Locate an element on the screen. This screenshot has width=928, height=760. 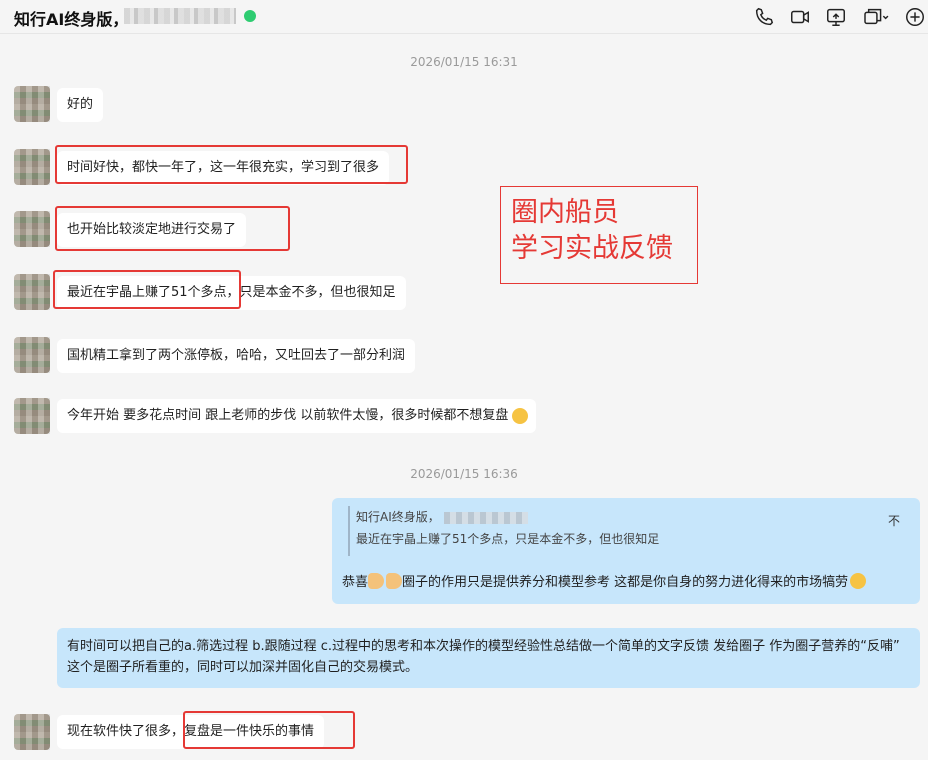
smile-emoji-icon is located at coordinates (520, 416).